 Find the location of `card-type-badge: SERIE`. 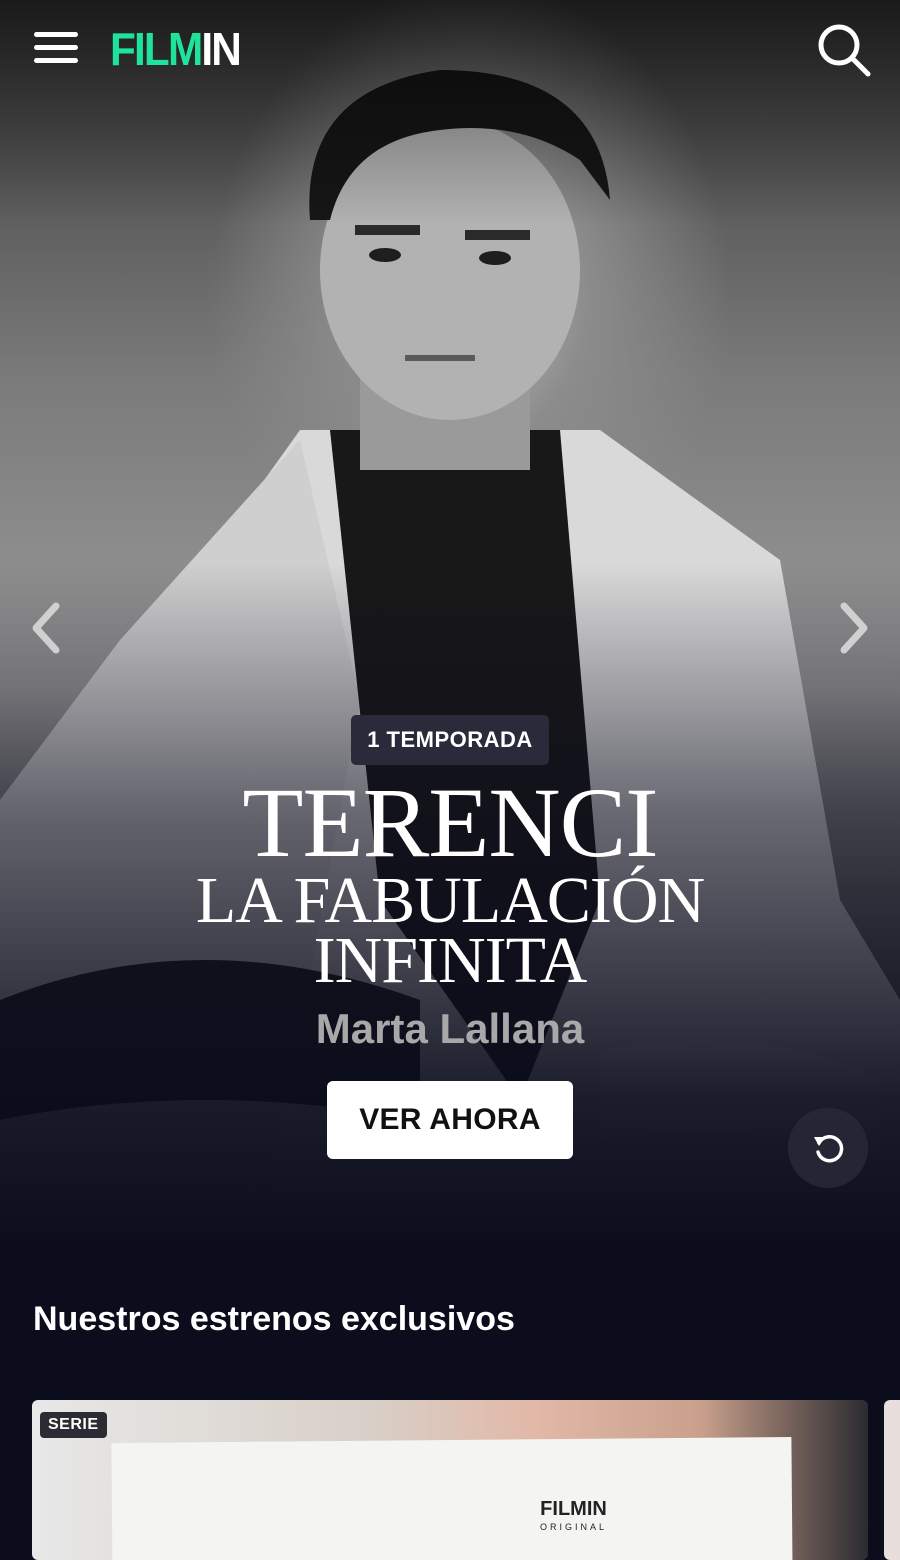

card-type-badge: SERIE is located at coordinates (73, 1425).